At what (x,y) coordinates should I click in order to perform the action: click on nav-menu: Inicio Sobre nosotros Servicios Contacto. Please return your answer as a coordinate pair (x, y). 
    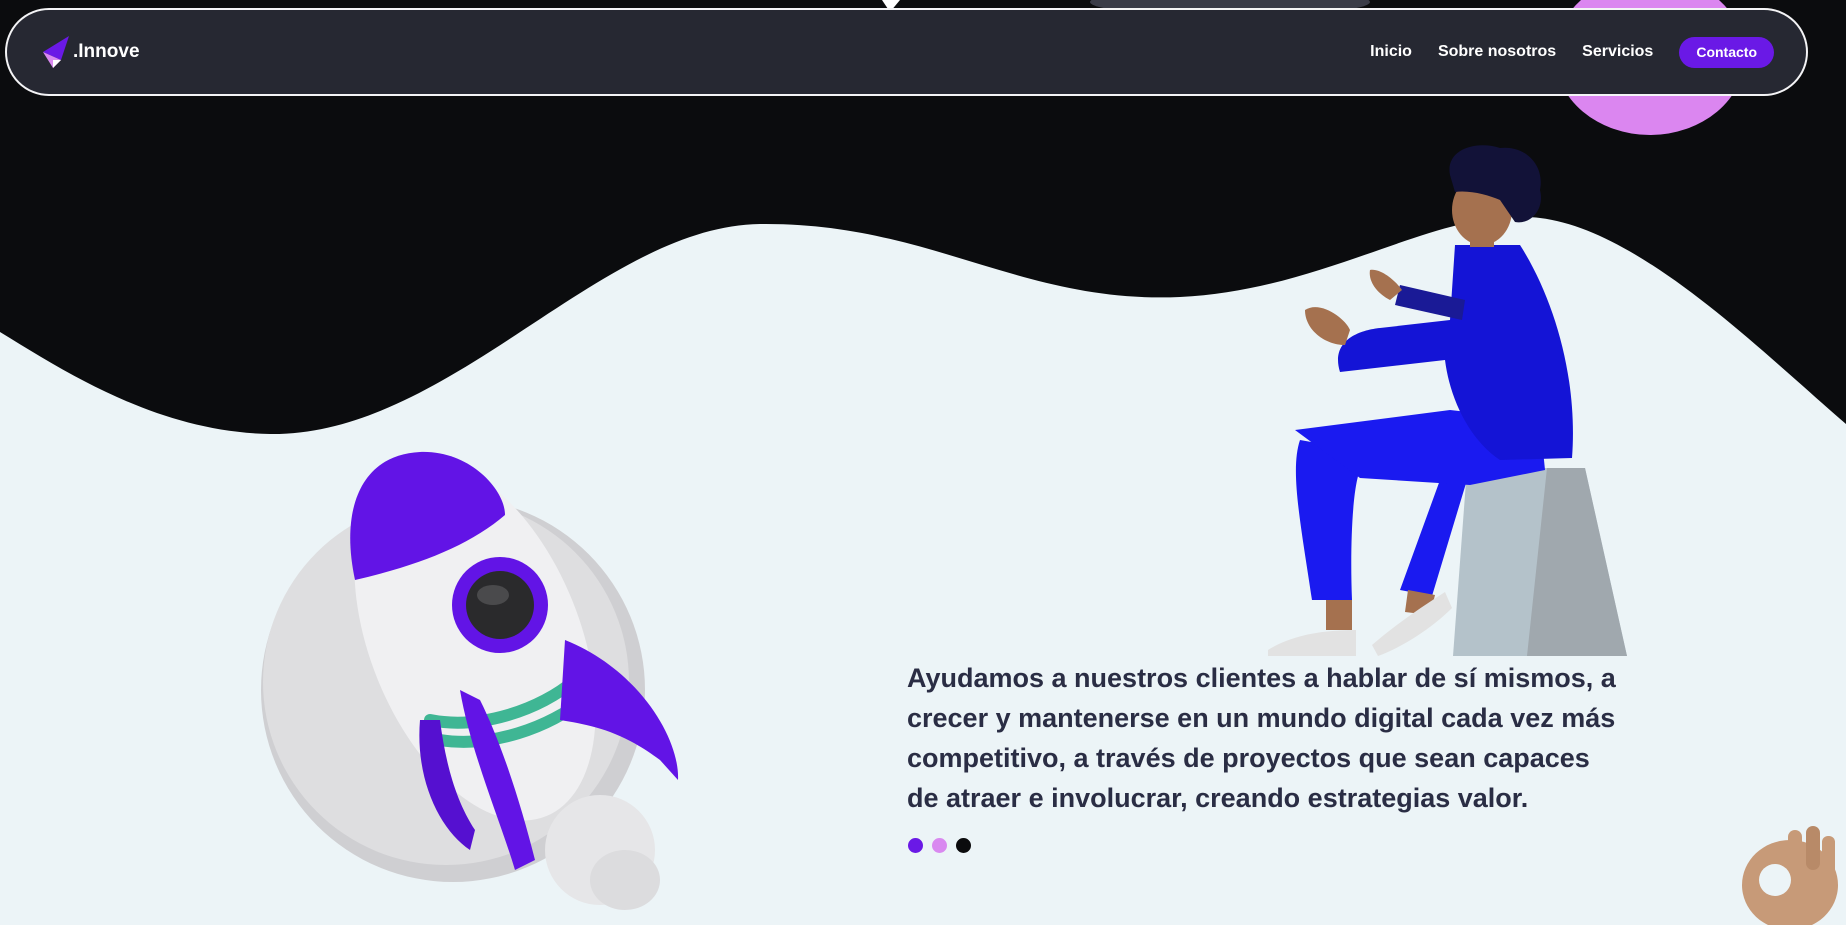
    Looking at the image, I should click on (1572, 52).